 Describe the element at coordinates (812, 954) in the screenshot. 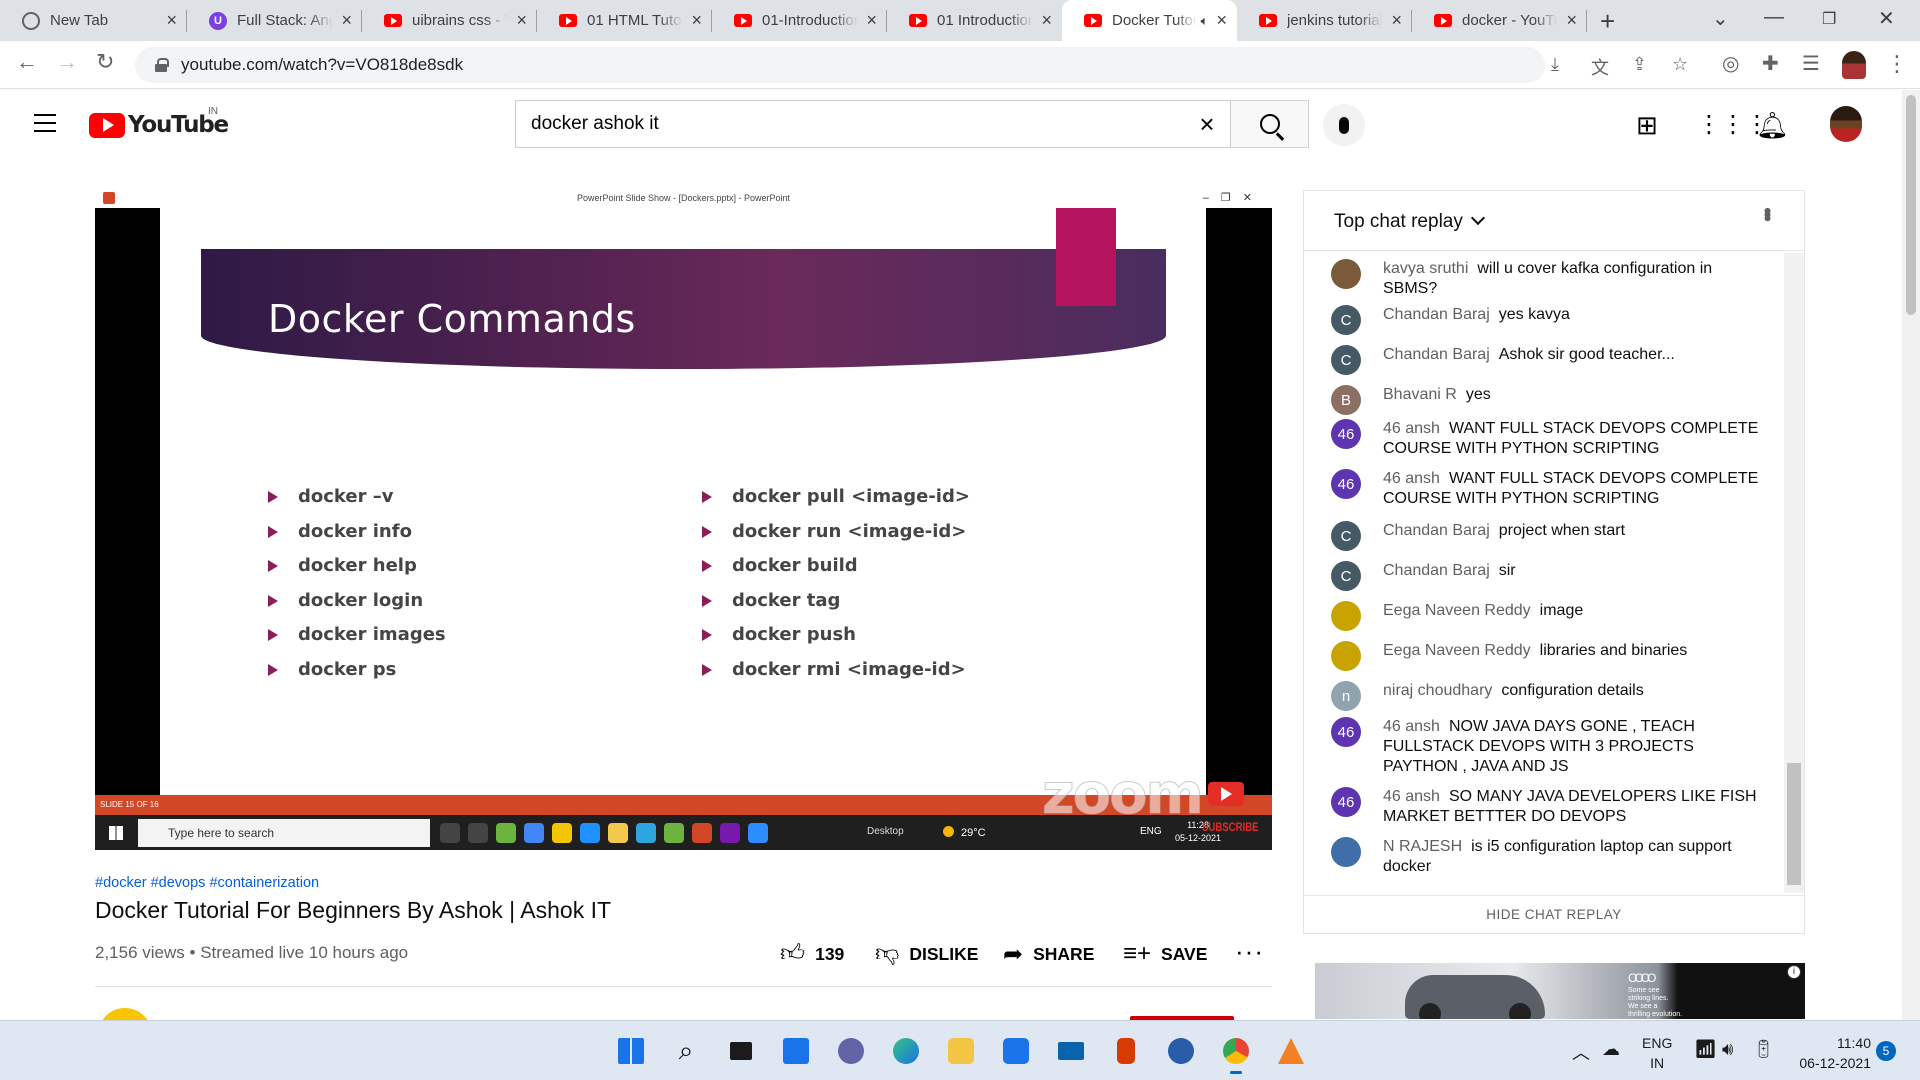

I see `like-button: 👍︎ 139` at that location.